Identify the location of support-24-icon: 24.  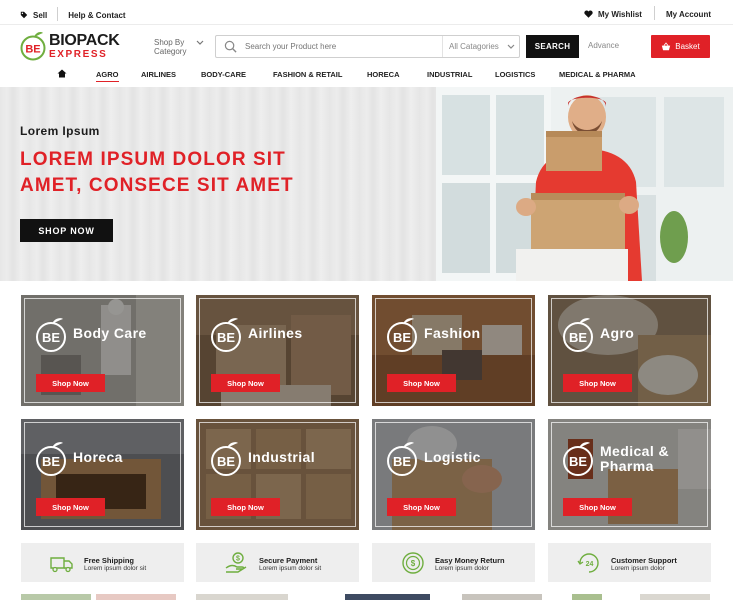
(588, 563).